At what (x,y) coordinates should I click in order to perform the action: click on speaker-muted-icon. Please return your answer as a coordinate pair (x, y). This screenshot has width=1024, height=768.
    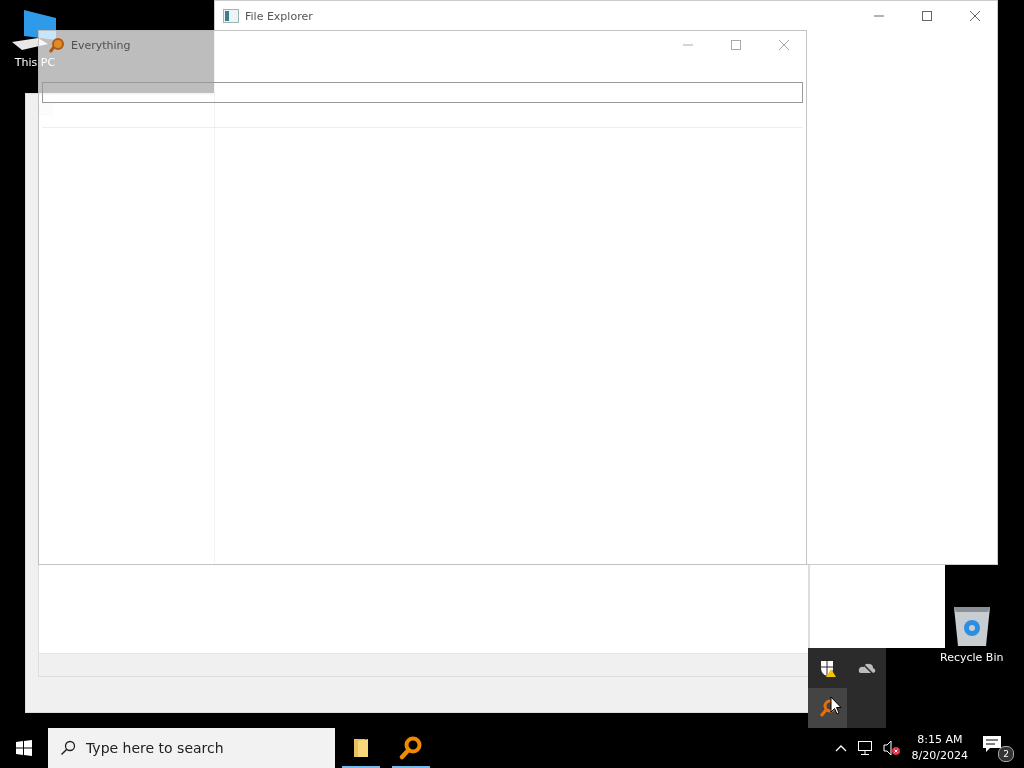
    Looking at the image, I should click on (891, 748).